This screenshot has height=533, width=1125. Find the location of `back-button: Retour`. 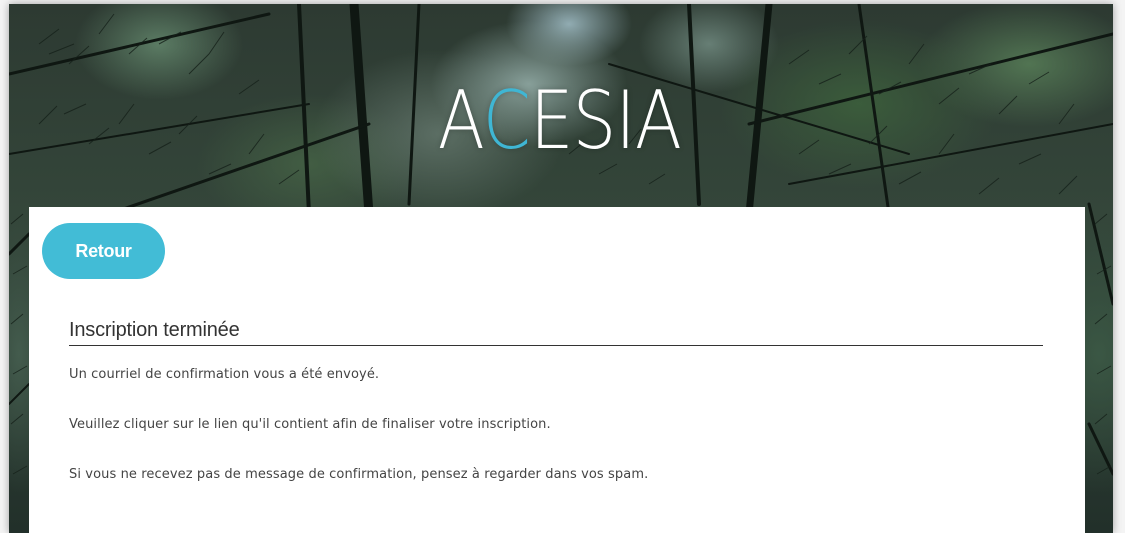

back-button: Retour is located at coordinates (103, 251).